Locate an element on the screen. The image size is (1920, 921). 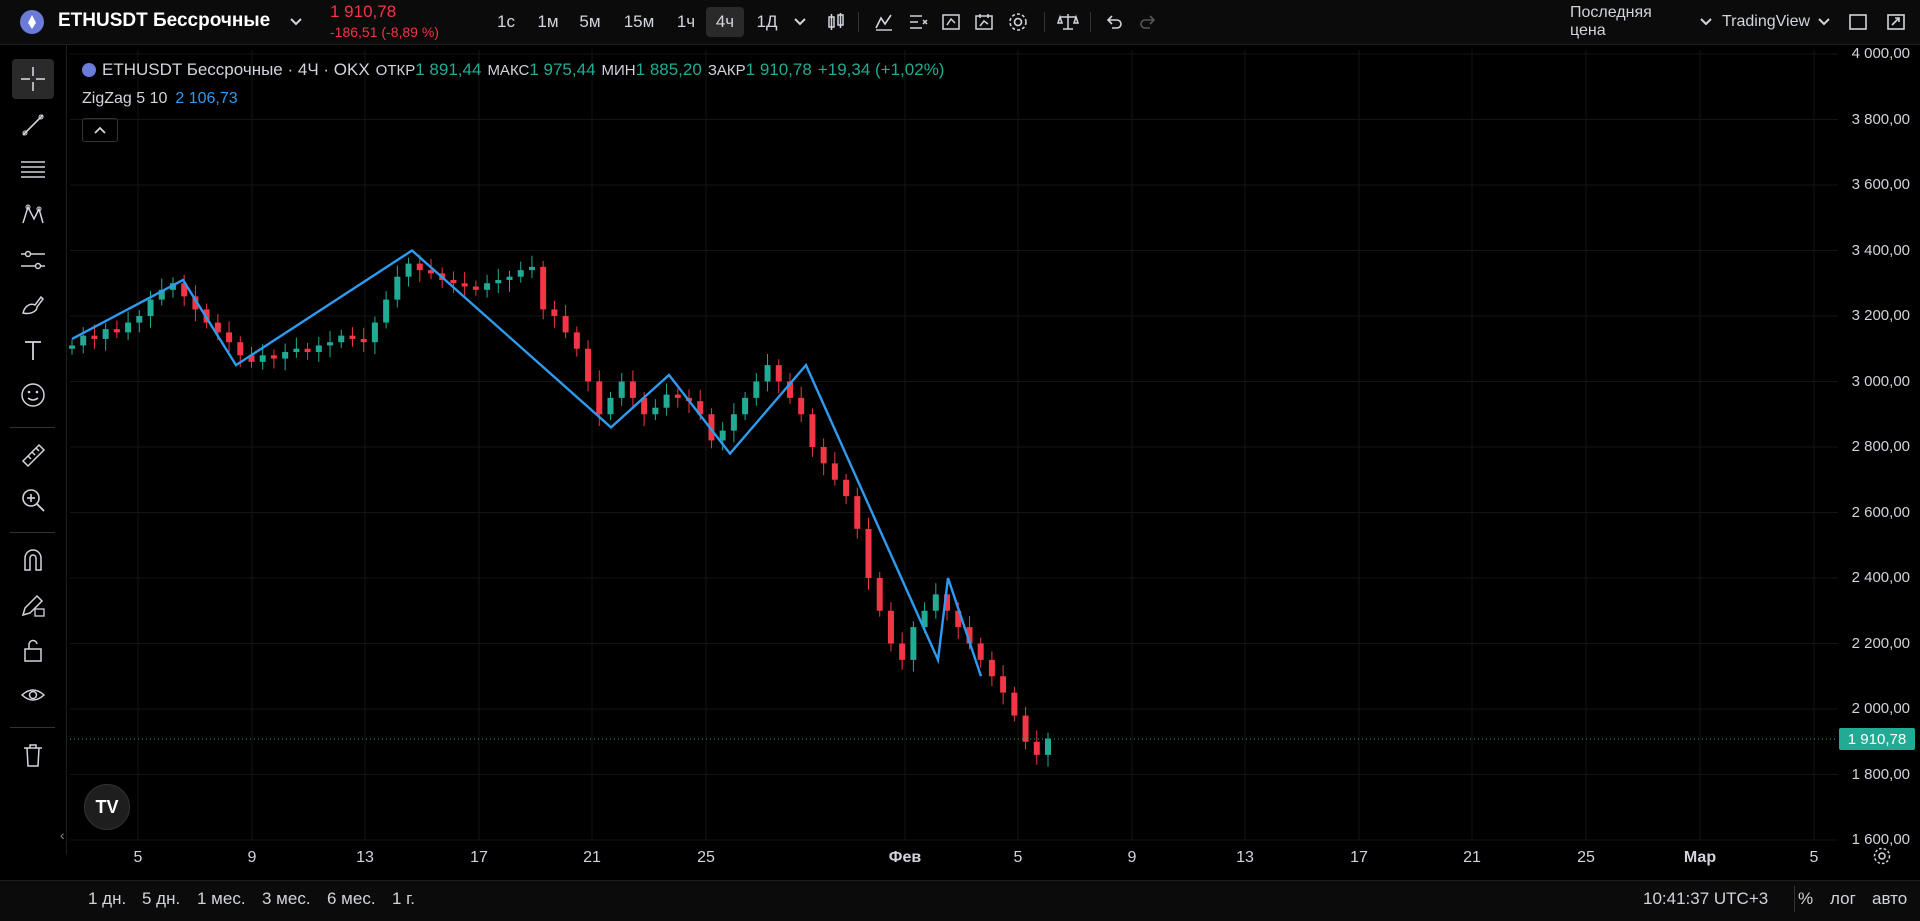
range-5d-button: 5 дн. is located at coordinates (161, 899).